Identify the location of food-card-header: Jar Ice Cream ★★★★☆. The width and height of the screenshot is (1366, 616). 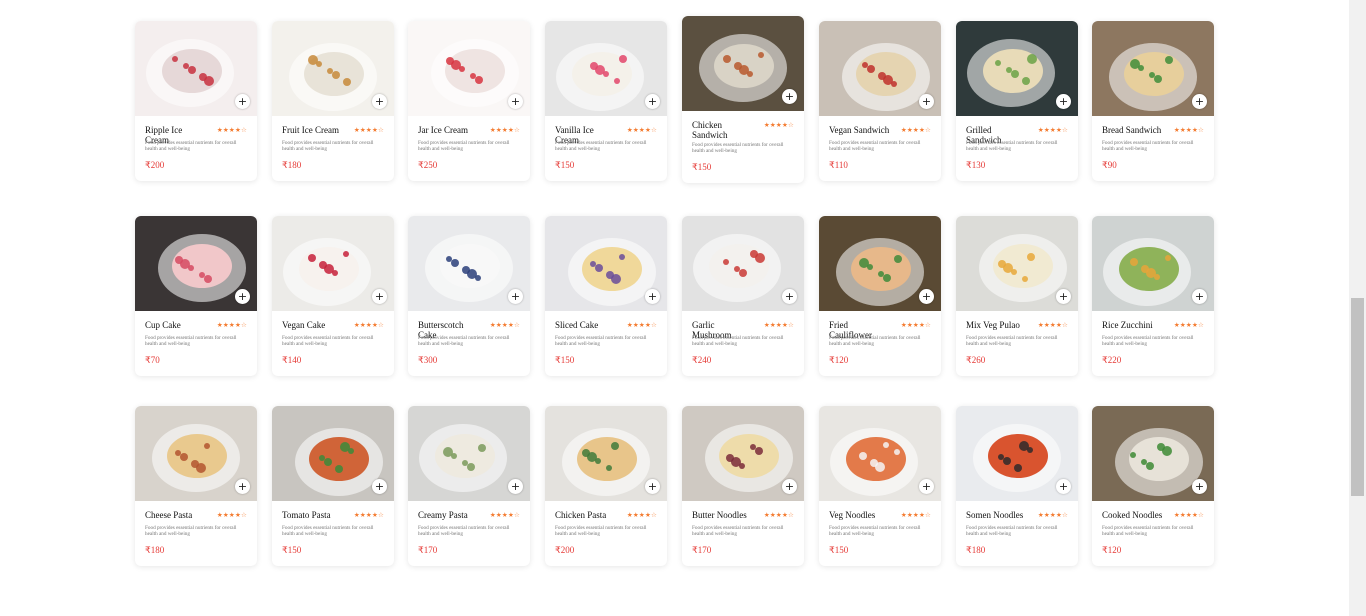
(469, 132).